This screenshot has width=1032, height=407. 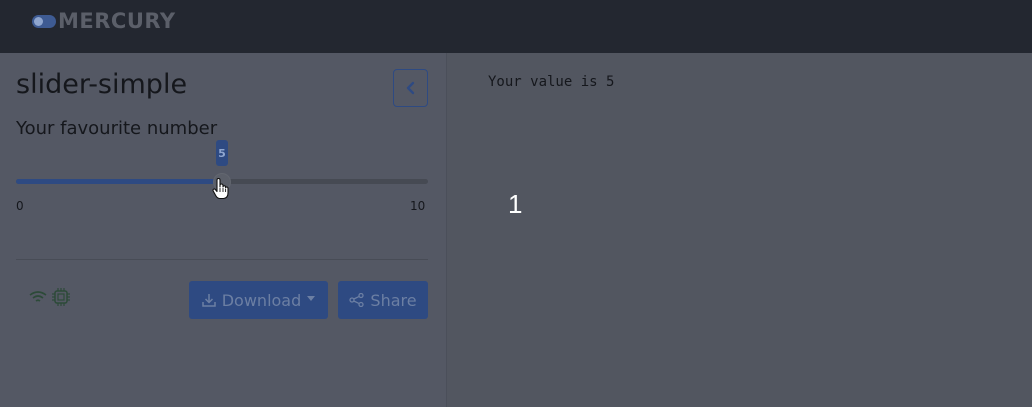 I want to click on slider-label: Your favourite number, so click(x=117, y=128).